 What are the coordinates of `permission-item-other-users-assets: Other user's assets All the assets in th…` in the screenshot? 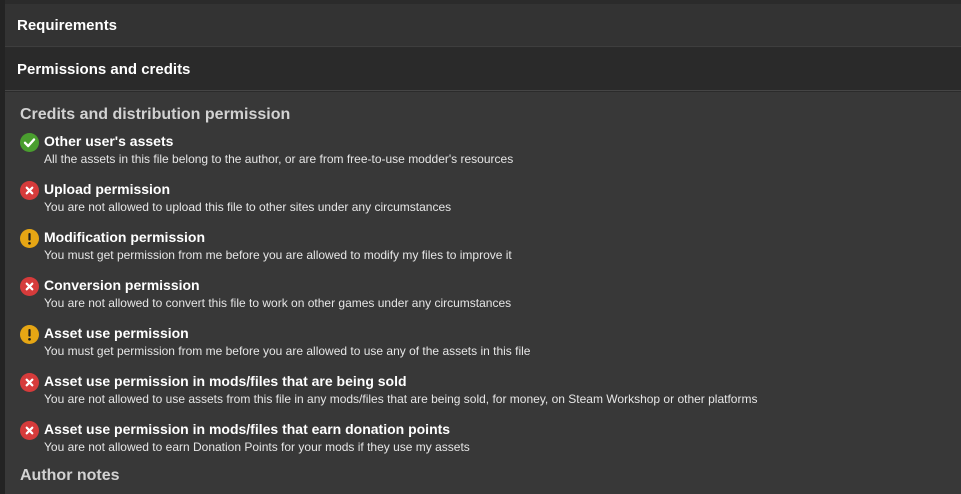 It's located at (485, 152).